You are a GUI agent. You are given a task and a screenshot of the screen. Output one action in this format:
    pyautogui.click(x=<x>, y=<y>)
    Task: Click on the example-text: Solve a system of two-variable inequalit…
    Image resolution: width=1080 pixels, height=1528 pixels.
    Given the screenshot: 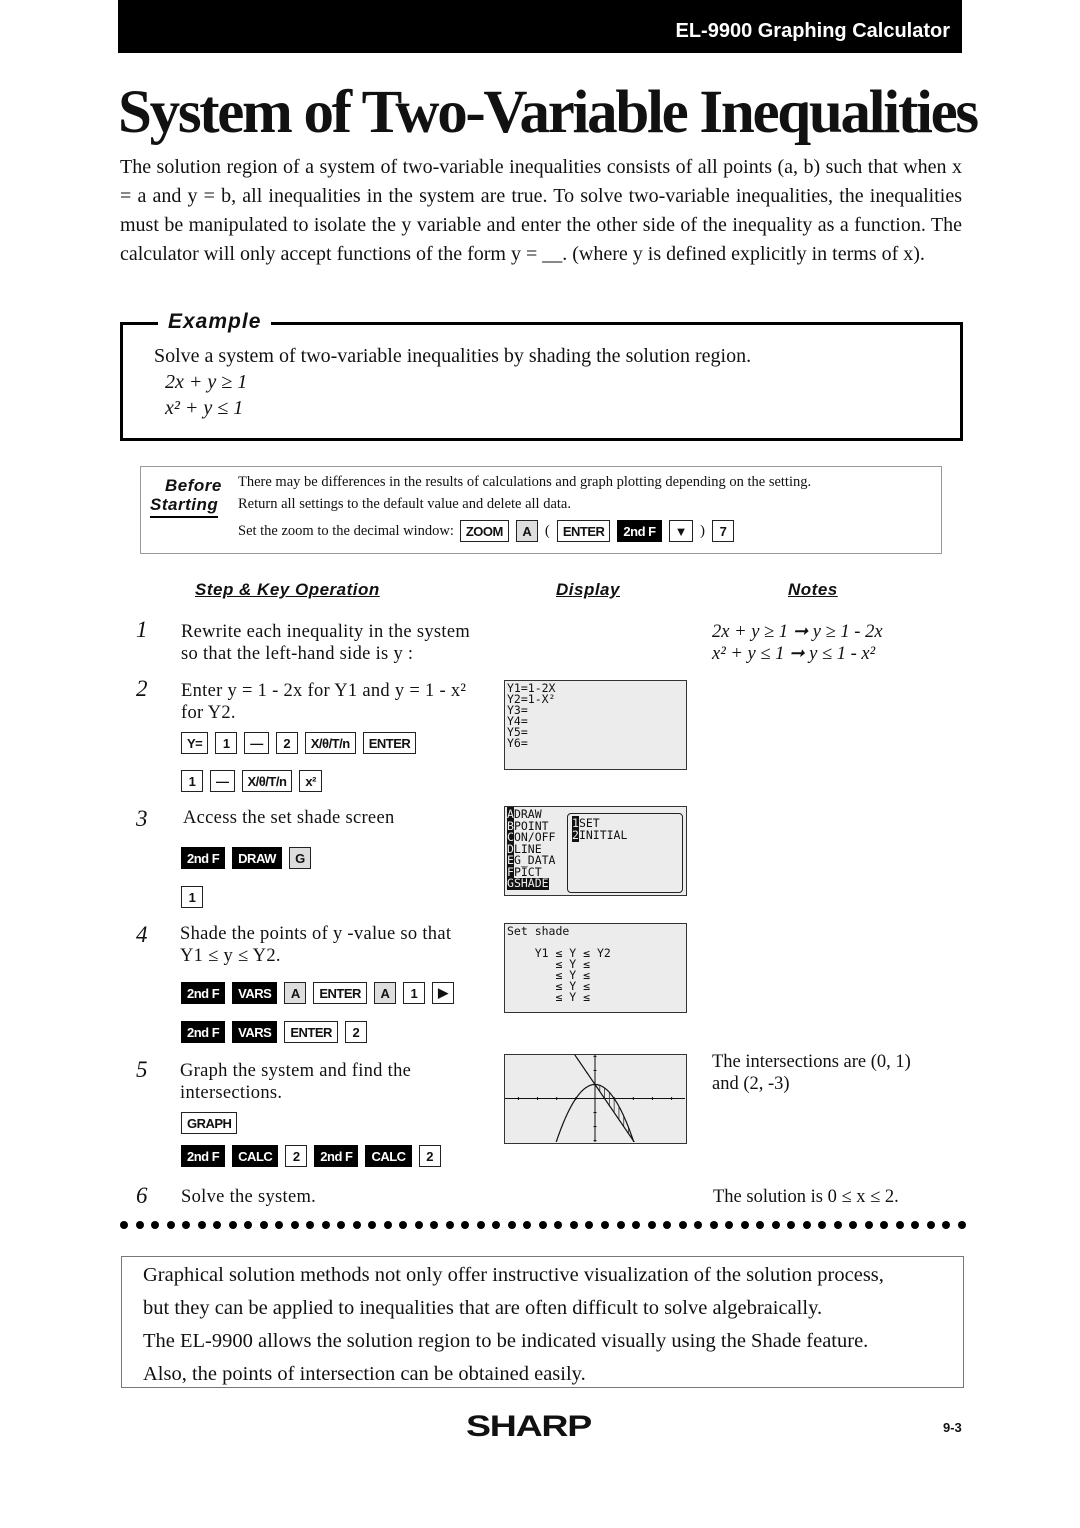 What is the action you would take?
    pyautogui.click(x=453, y=356)
    